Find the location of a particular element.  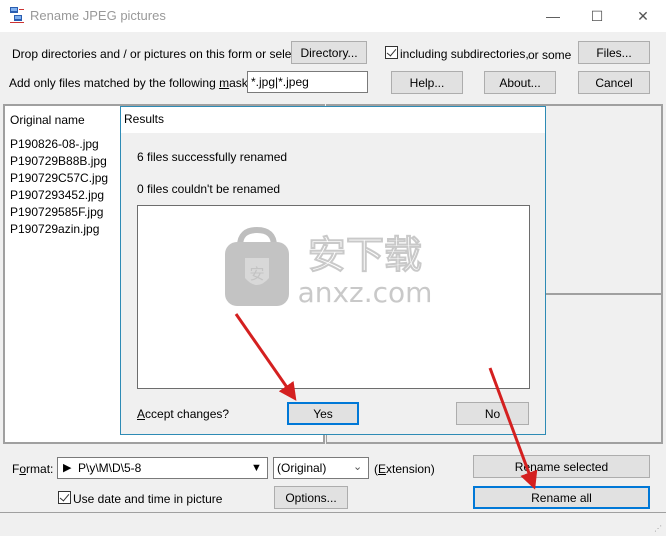

list-item: P190729azin.jpg is located at coordinates (54, 229).